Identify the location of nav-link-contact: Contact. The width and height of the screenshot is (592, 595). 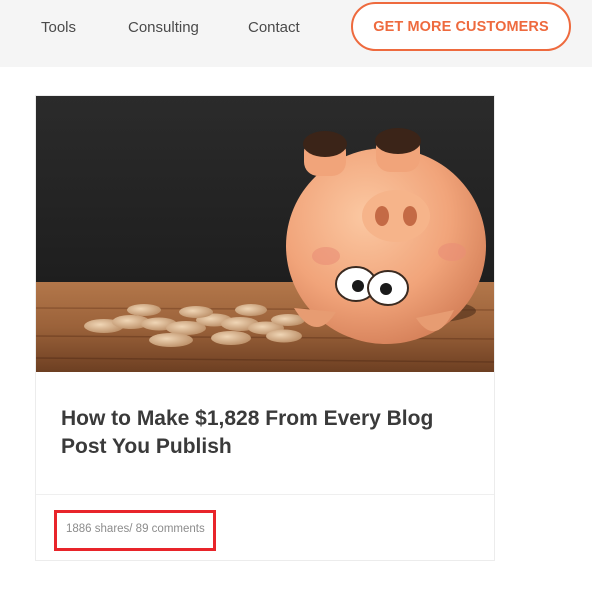
(274, 28).